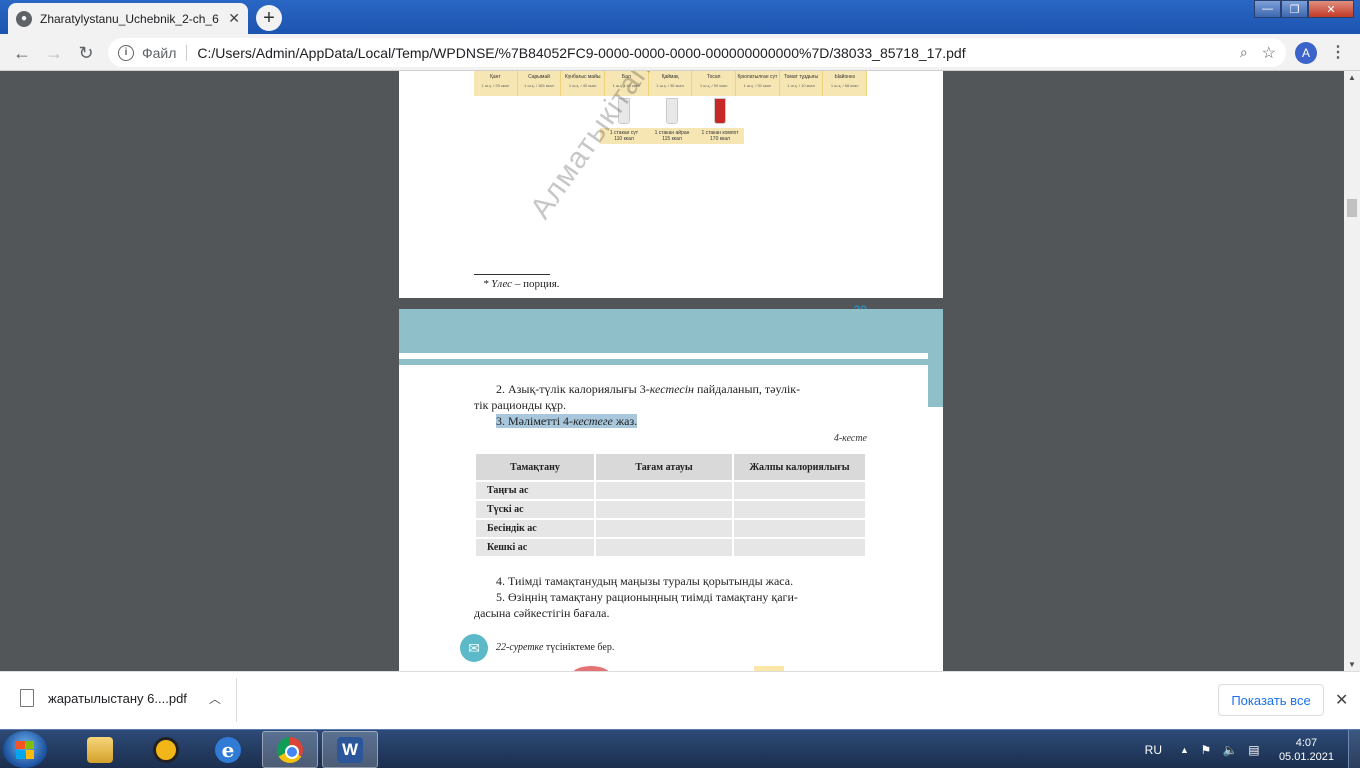 This screenshot has width=1360, height=768. Describe the element at coordinates (1338, 52) in the screenshot. I see `kebab-menu-icon: ⋮` at that location.